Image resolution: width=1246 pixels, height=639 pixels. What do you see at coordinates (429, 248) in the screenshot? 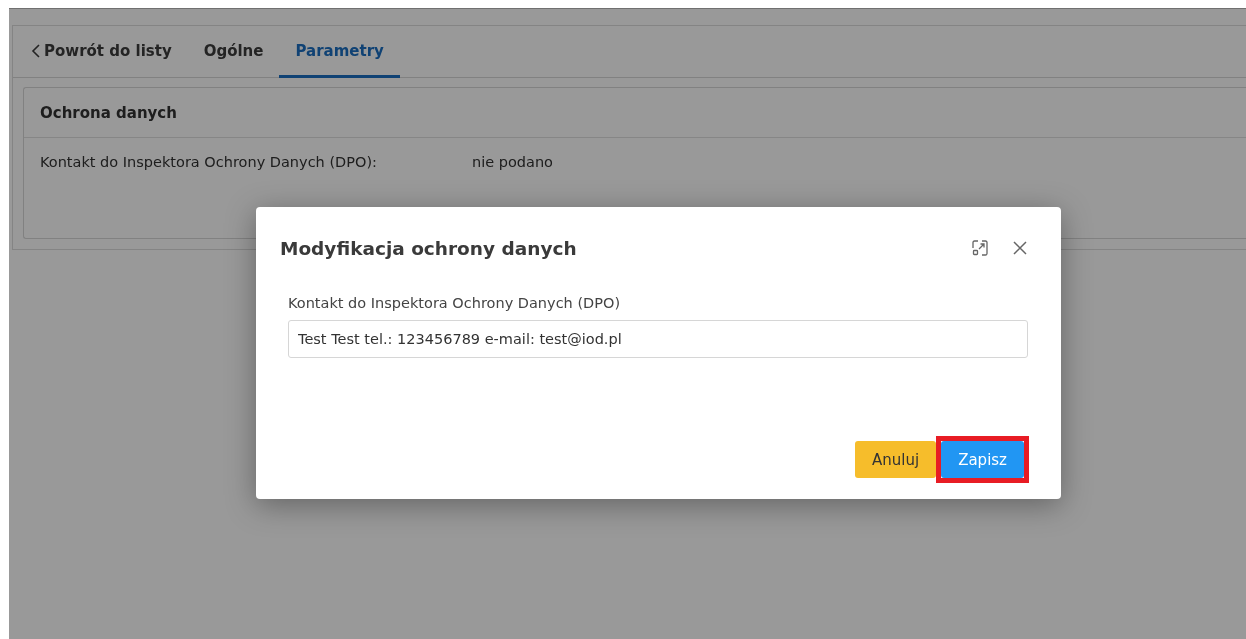
I see `dialog-title: Modyfikacja ochrony danych` at bounding box center [429, 248].